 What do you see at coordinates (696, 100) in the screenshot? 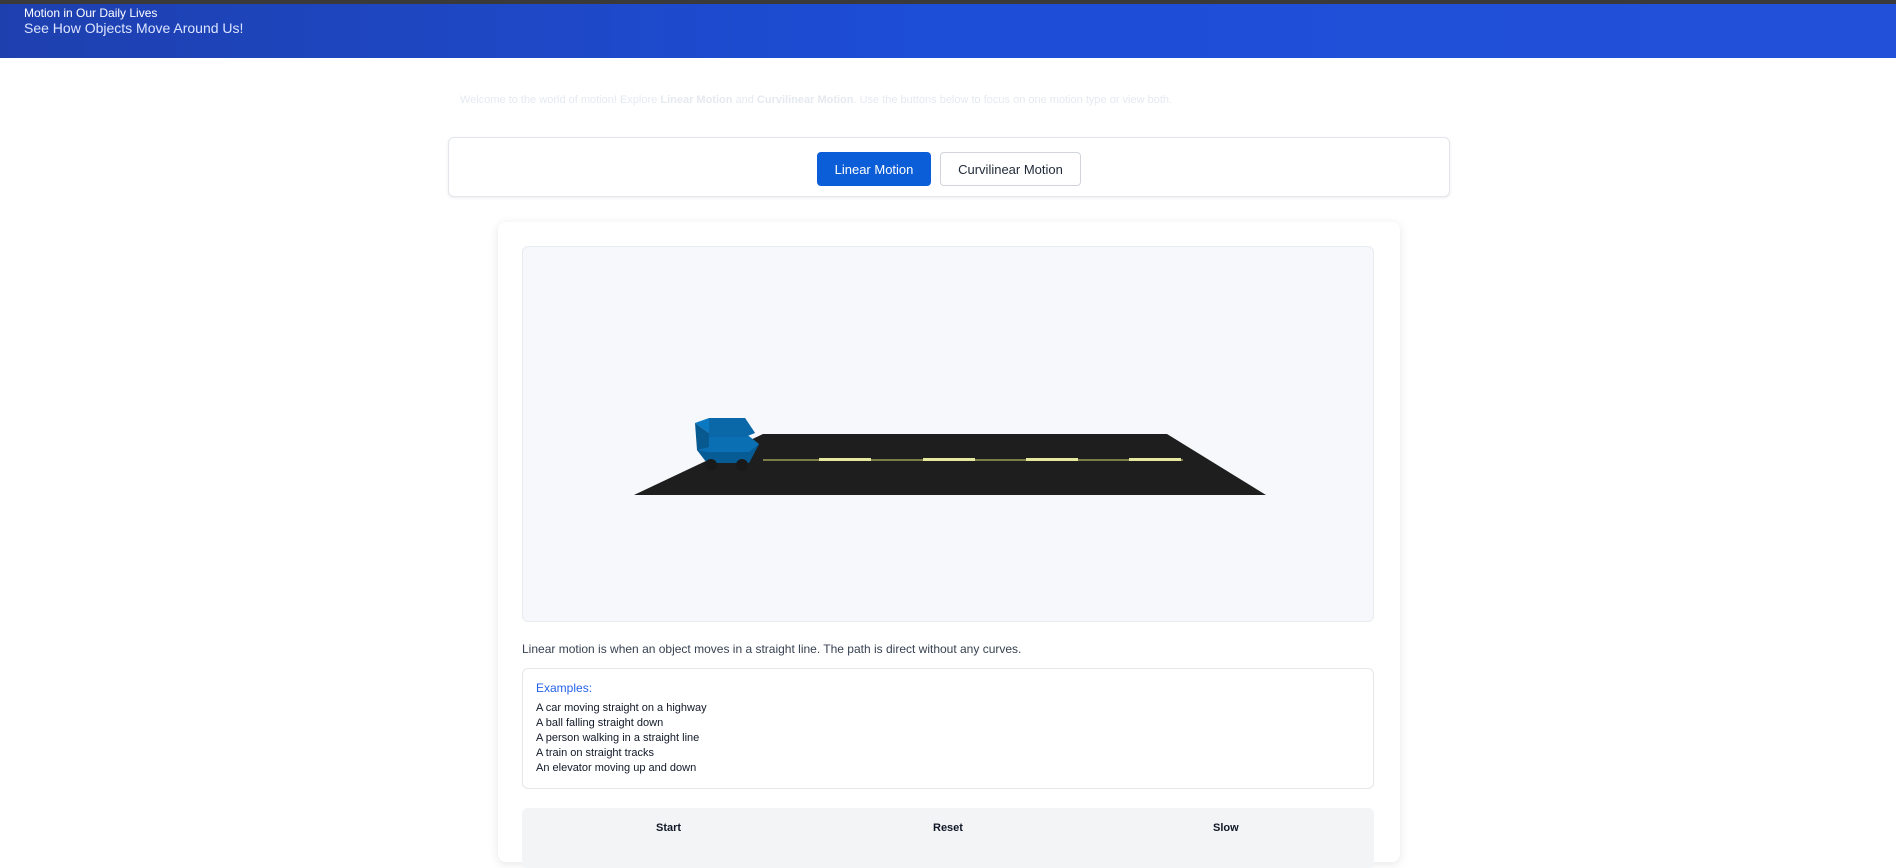
I see `intro-linear-emphasis: Linear Motion` at bounding box center [696, 100].